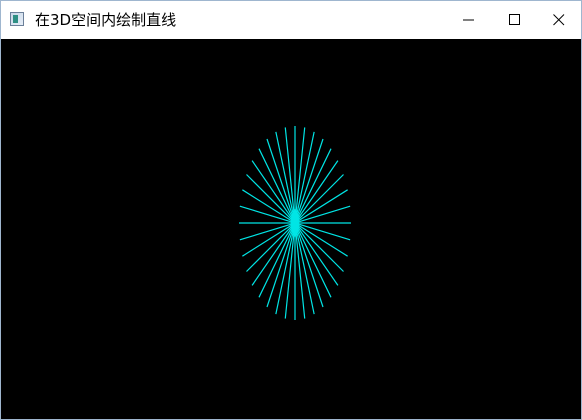 This screenshot has width=582, height=420. I want to click on window-title: 在3D空间内绘制直线, so click(106, 20).